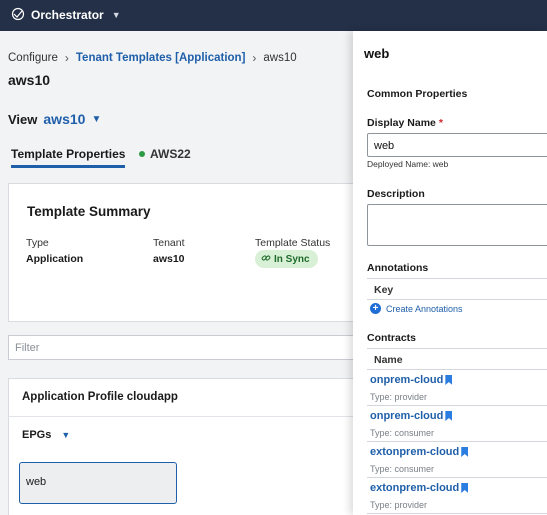  What do you see at coordinates (398, 268) in the screenshot?
I see `annotations-label: Annotations` at bounding box center [398, 268].